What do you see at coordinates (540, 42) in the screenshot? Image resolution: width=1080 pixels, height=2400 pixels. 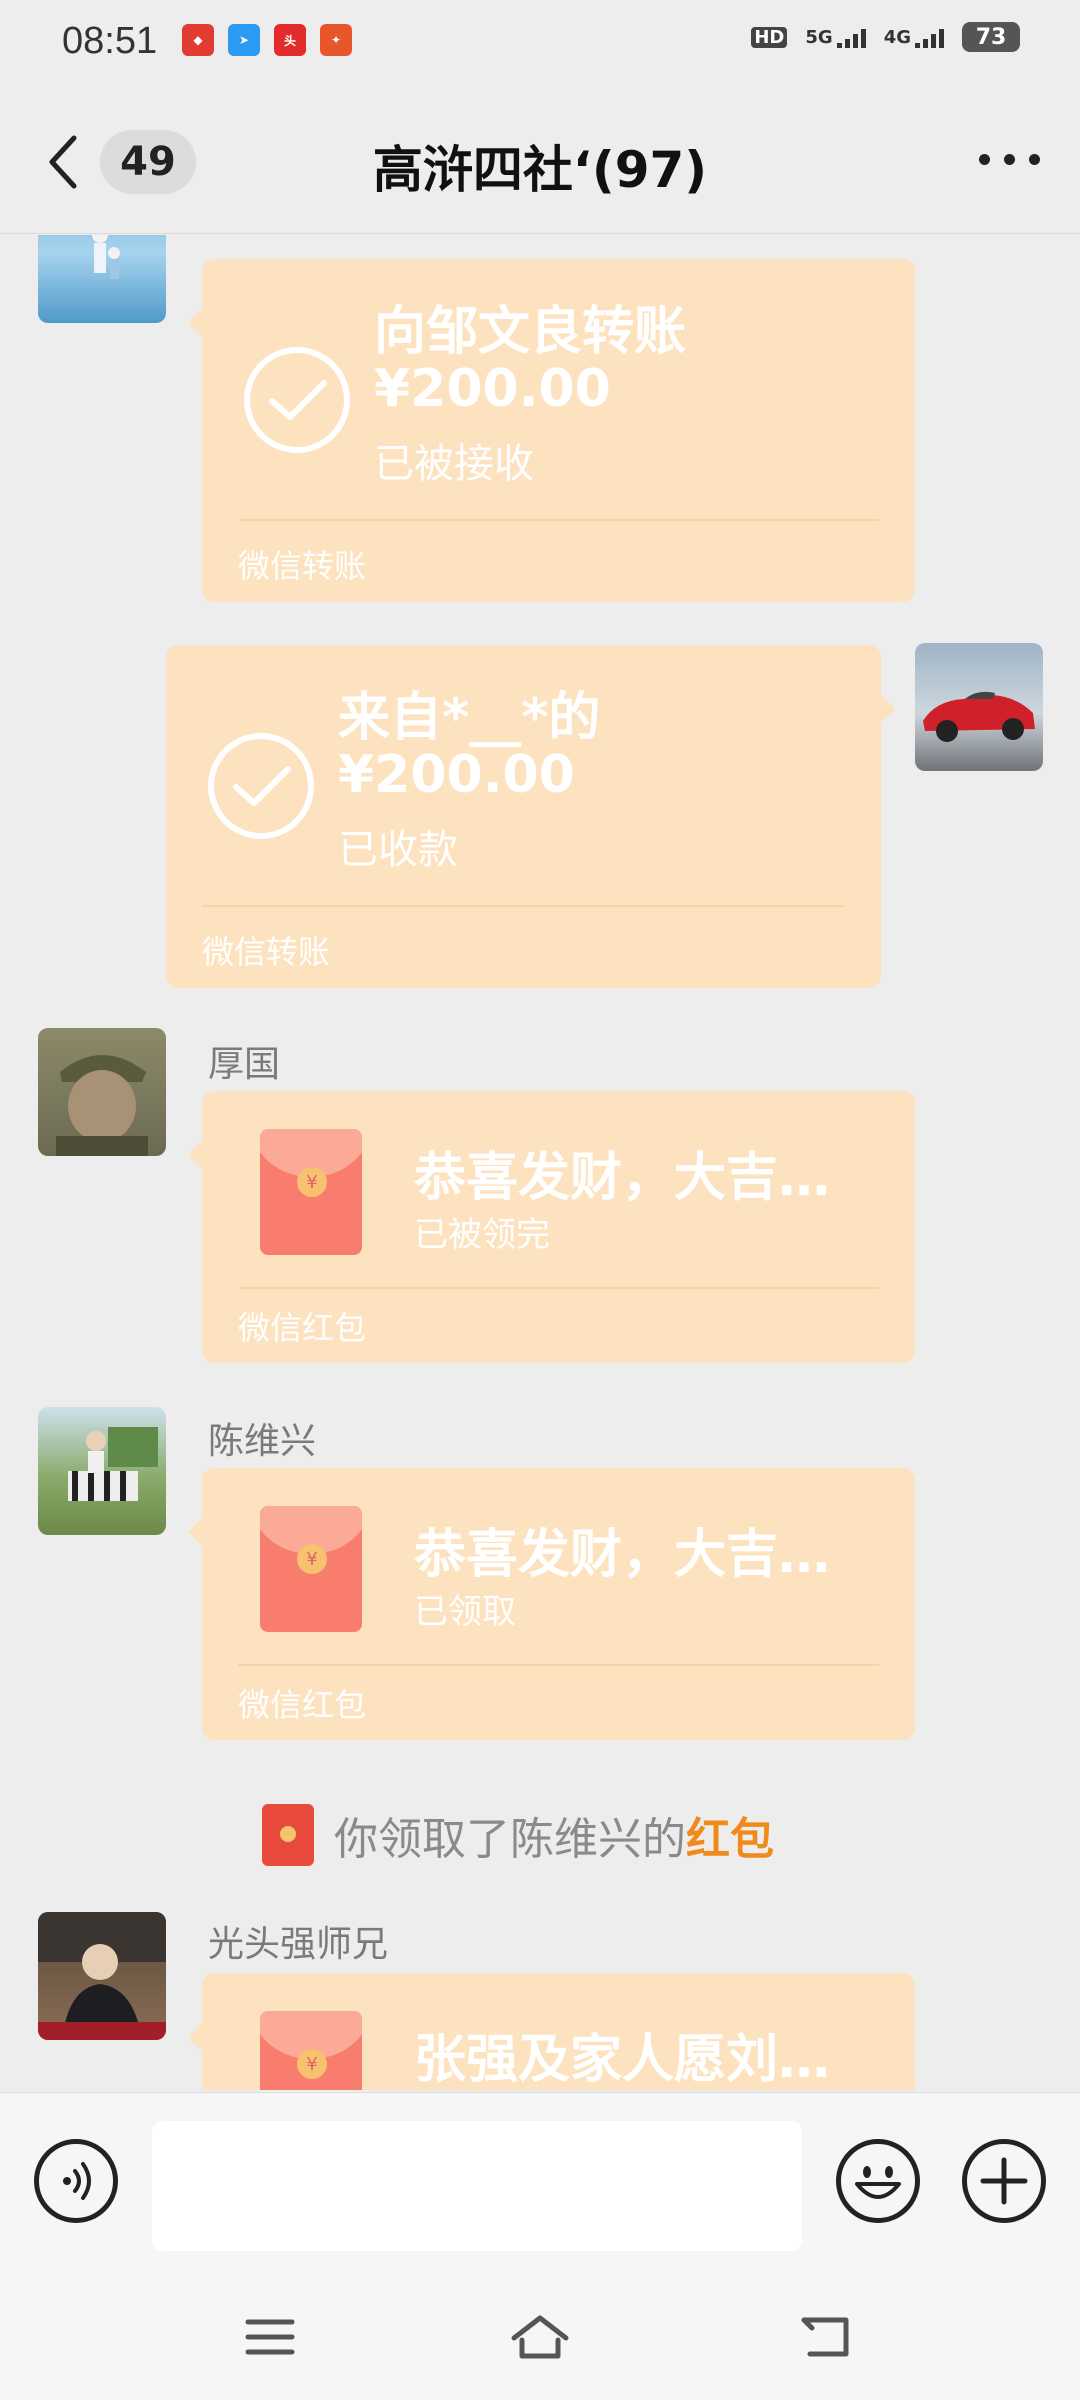 I see `status-bar: 08:51 ◆ ➤ 头 ✦ HD 5G 4G 73` at bounding box center [540, 42].